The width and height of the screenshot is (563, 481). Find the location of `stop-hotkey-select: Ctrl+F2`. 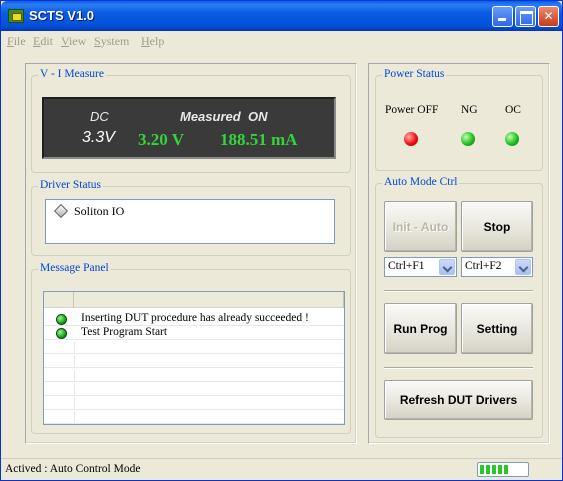

stop-hotkey-select: Ctrl+F2 is located at coordinates (497, 267).